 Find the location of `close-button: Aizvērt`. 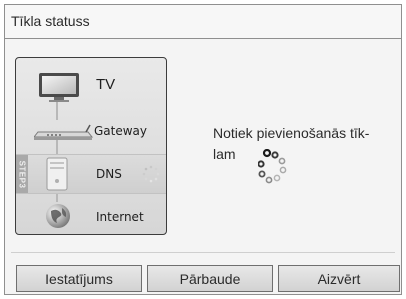

close-button: Aizvērt is located at coordinates (339, 278).